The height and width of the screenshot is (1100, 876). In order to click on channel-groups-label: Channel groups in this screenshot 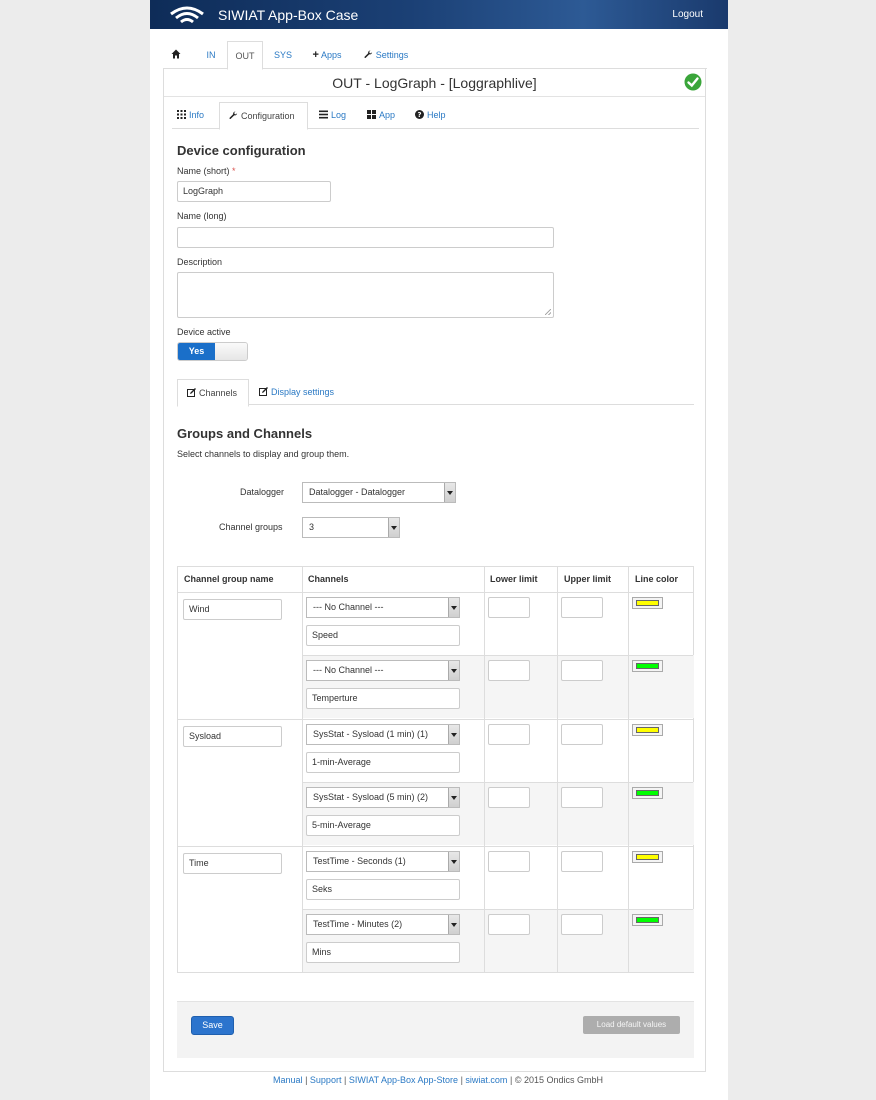, I will do `click(251, 527)`.